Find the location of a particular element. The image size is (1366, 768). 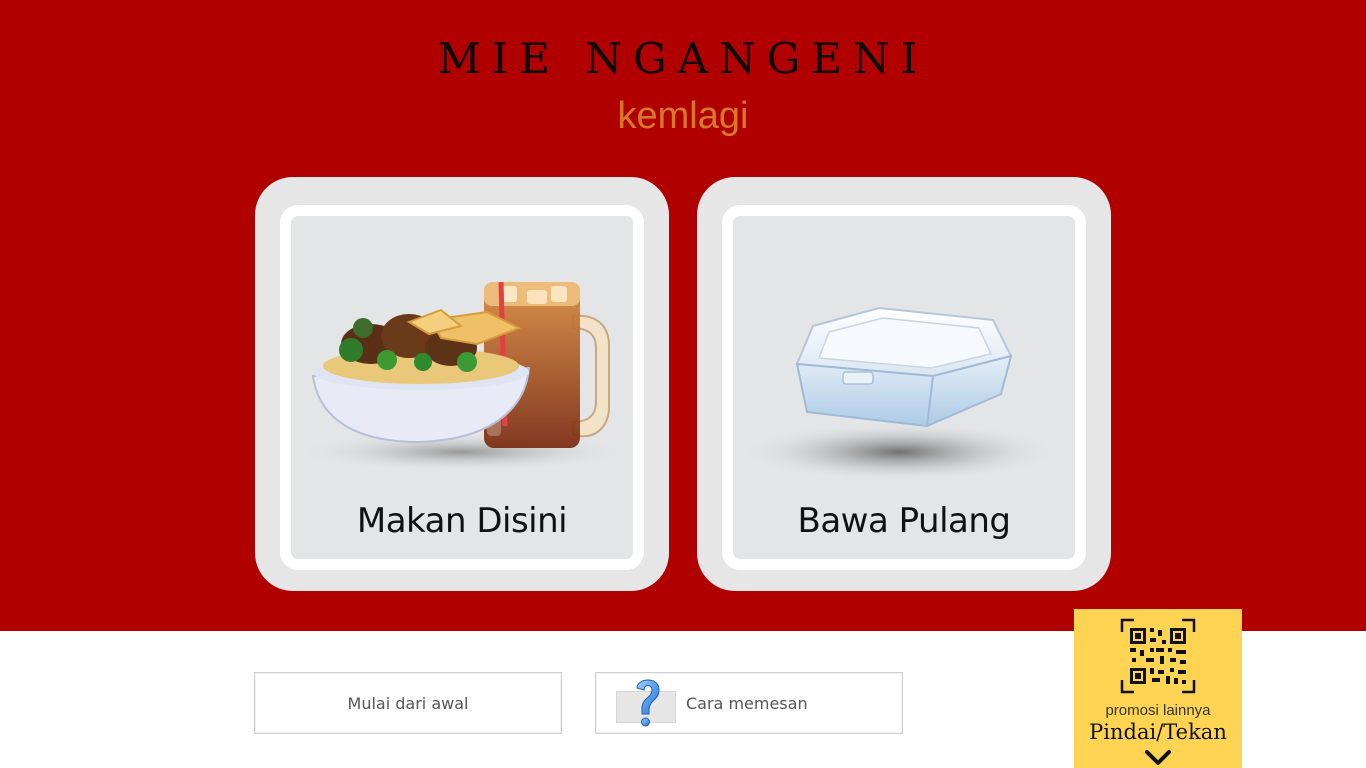

brand-subtitle: kemlagi is located at coordinates (683, 116).